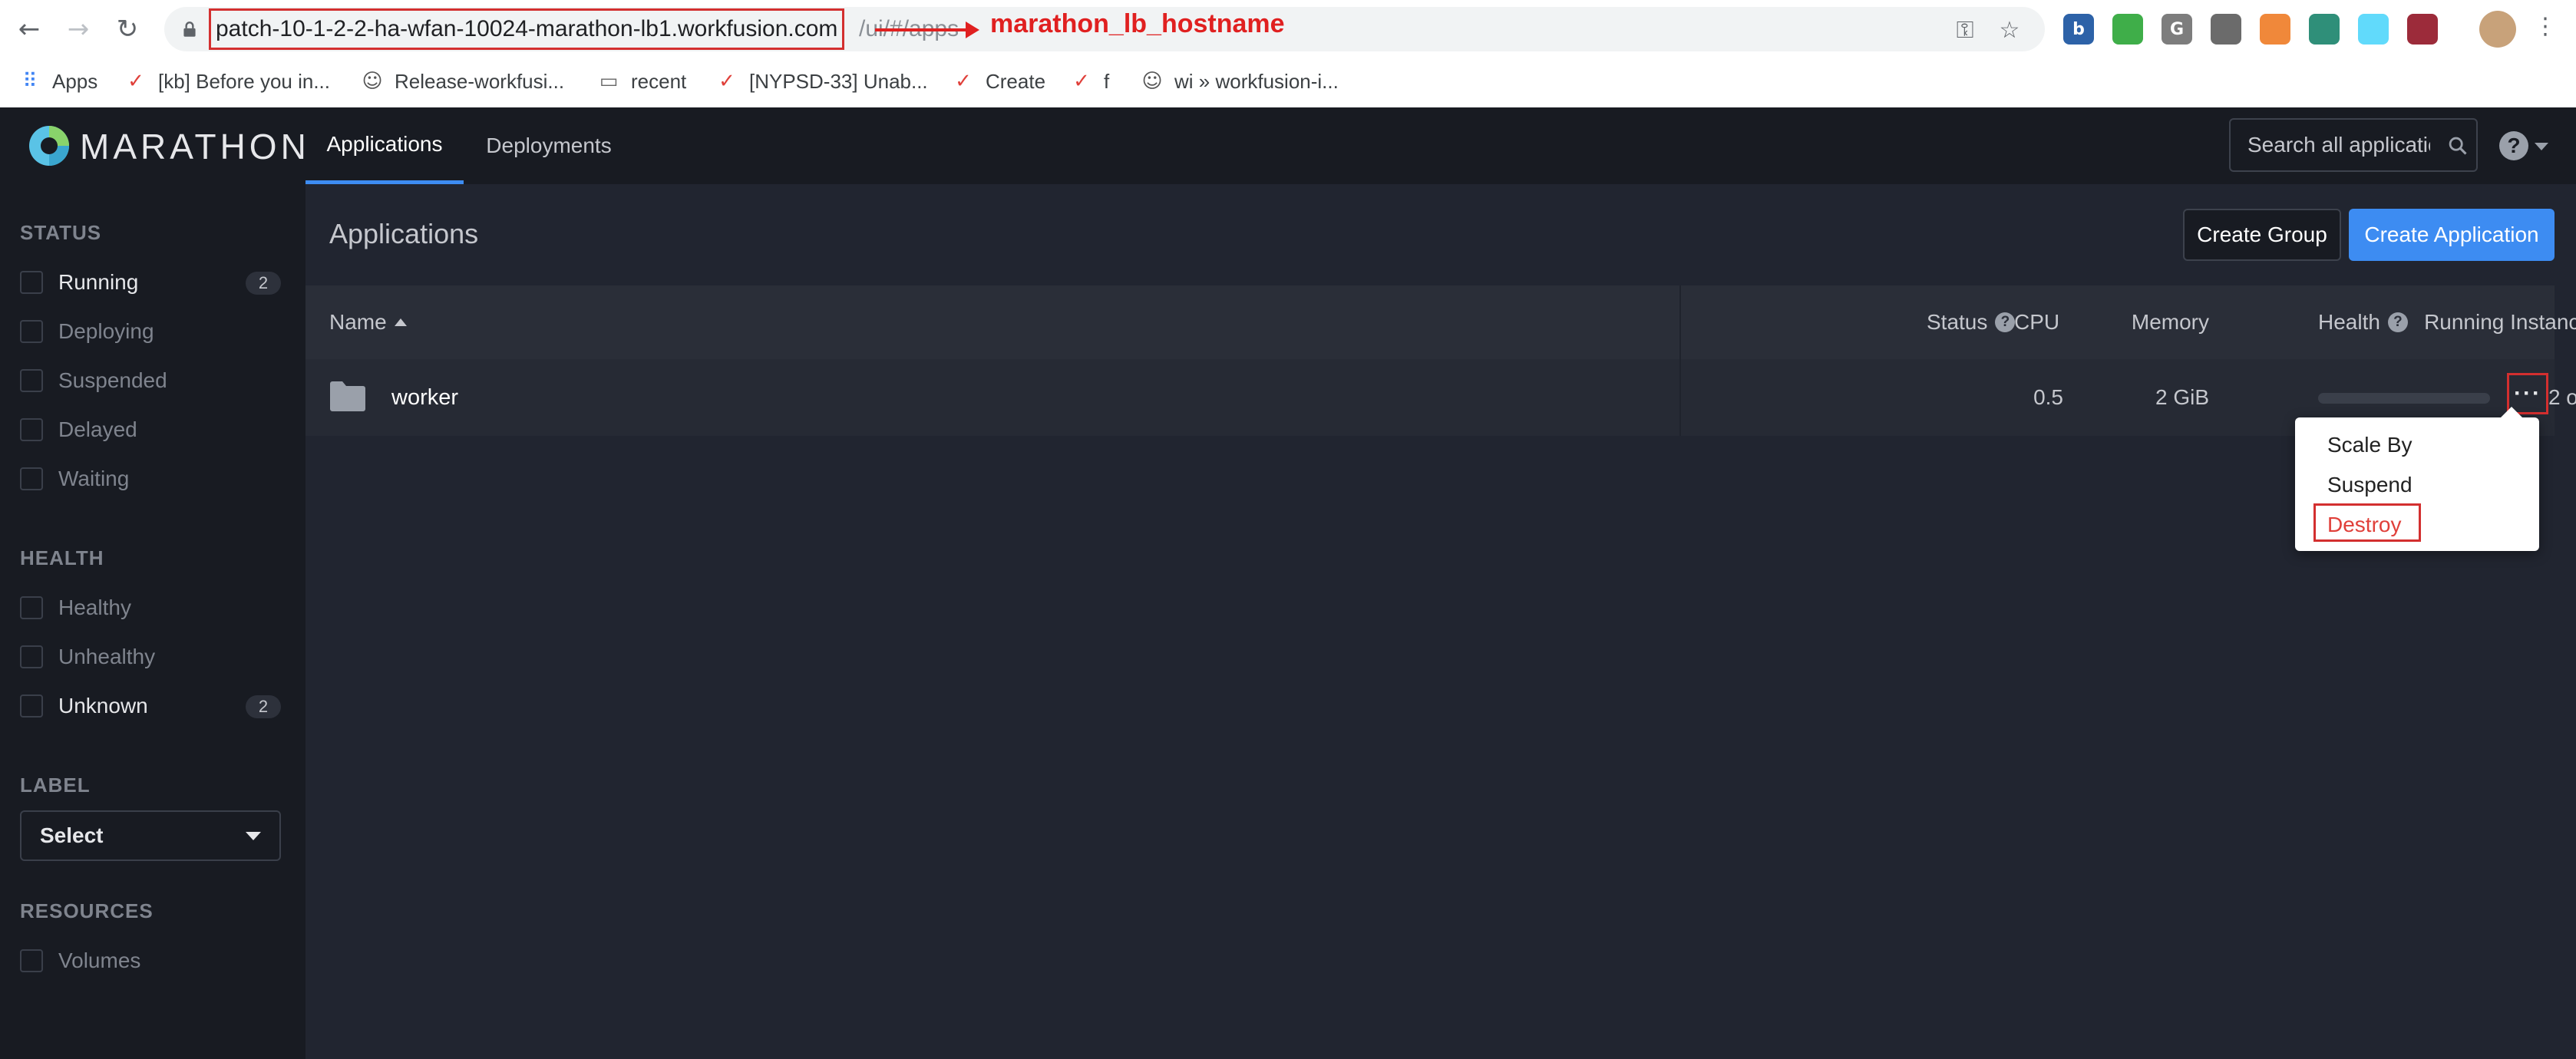 This screenshot has width=2576, height=1059. Describe the element at coordinates (2458, 146) in the screenshot. I see `search-icon` at that location.